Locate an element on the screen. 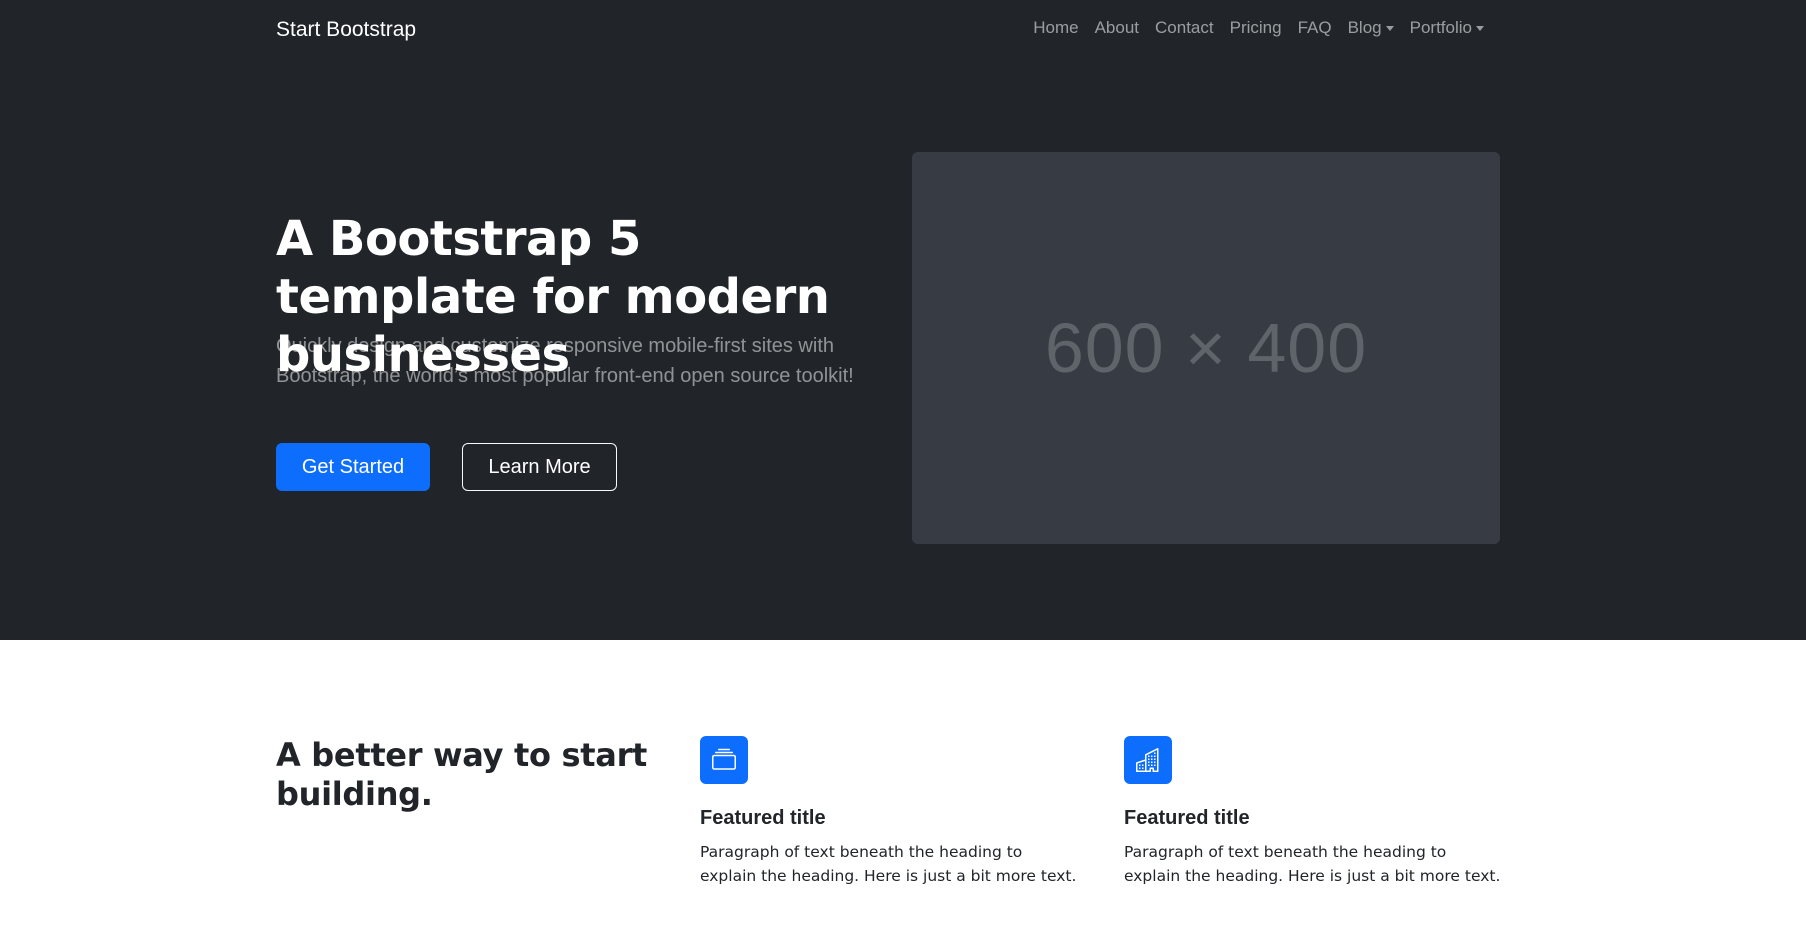 The image size is (1806, 928). nav-item-label: Home is located at coordinates (1056, 27).